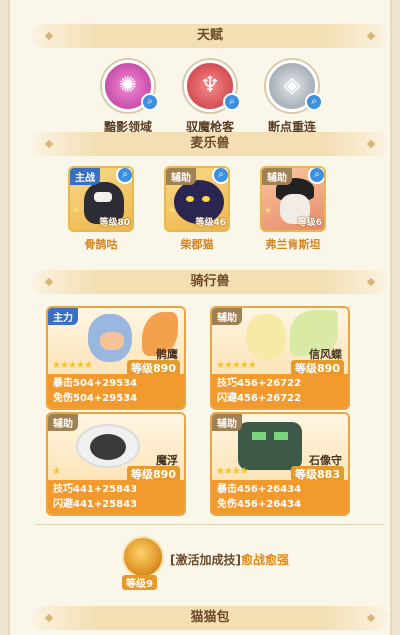 The width and height of the screenshot is (400, 635). I want to click on mount-card: 辅助 ★ 魔浮 等级890 技巧441+25843 闪避441+25843, so click(116, 464).